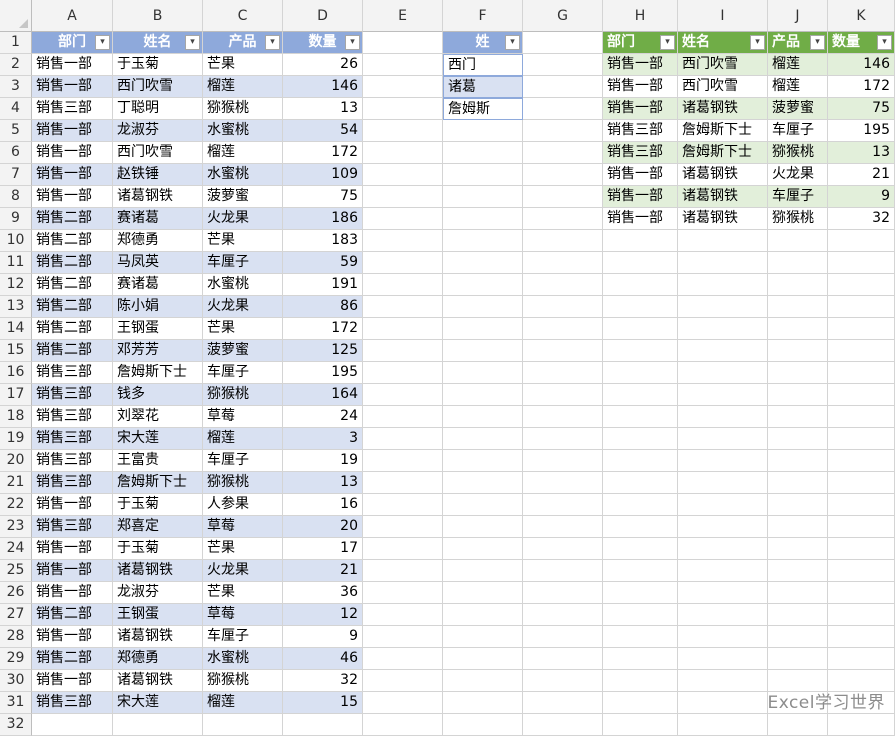  What do you see at coordinates (483, 65) in the screenshot?
I see `criteria-cell: 西门` at bounding box center [483, 65].